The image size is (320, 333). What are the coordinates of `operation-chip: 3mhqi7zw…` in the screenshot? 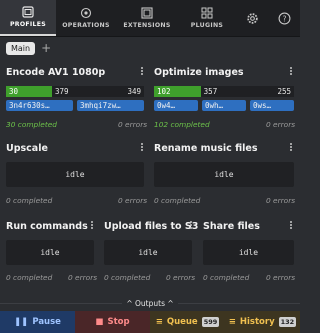 It's located at (110, 105).